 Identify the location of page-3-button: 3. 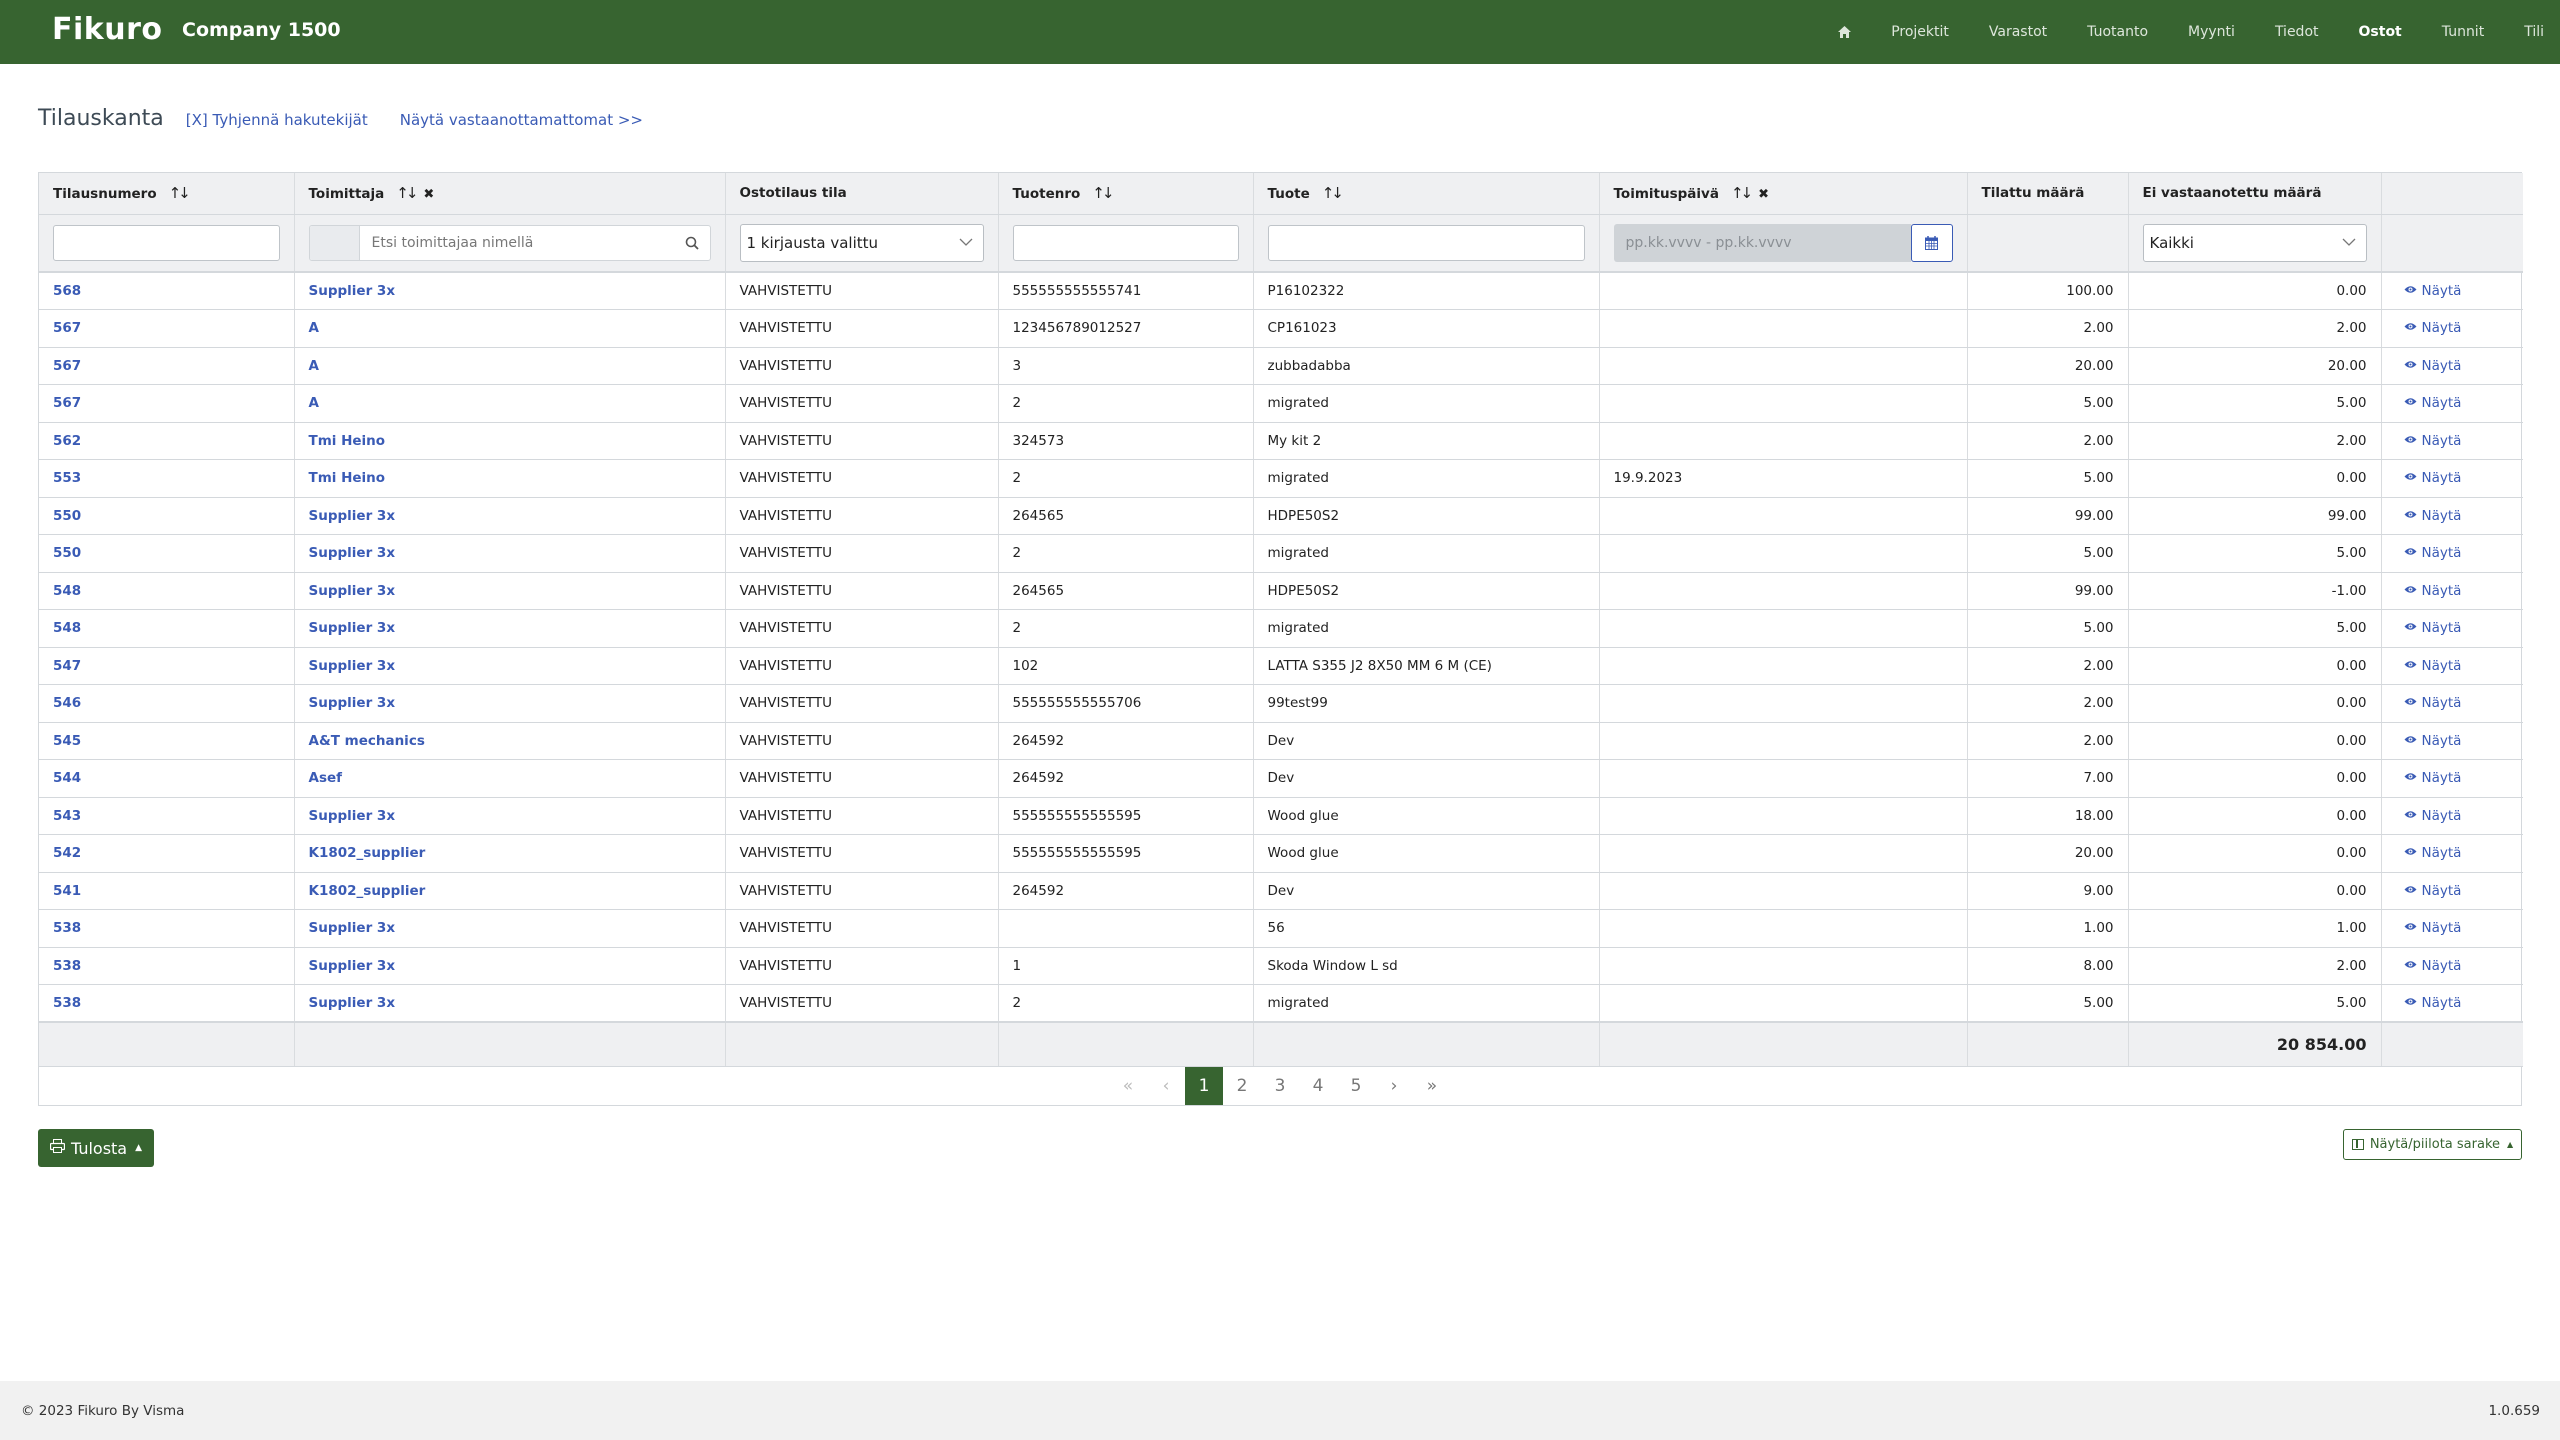
(1280, 1086).